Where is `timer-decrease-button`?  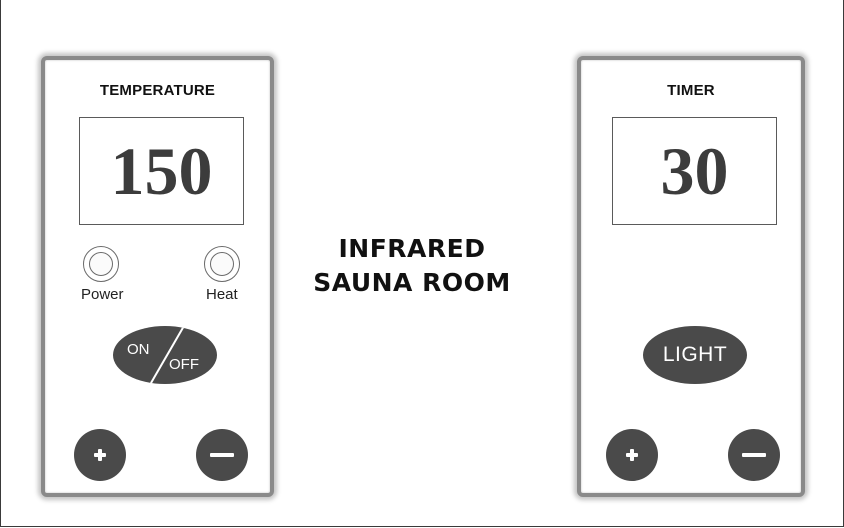
timer-decrease-button is located at coordinates (754, 455).